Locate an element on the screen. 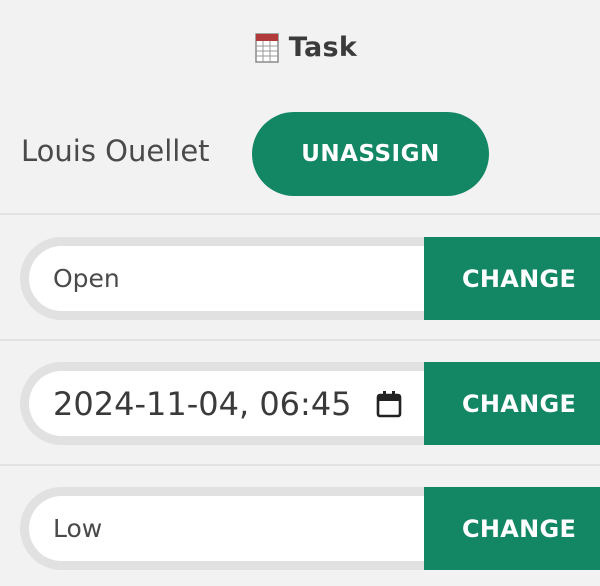 Image resolution: width=600 pixels, height=586 pixels. status-row: Open CHANGE is located at coordinates (300, 278).